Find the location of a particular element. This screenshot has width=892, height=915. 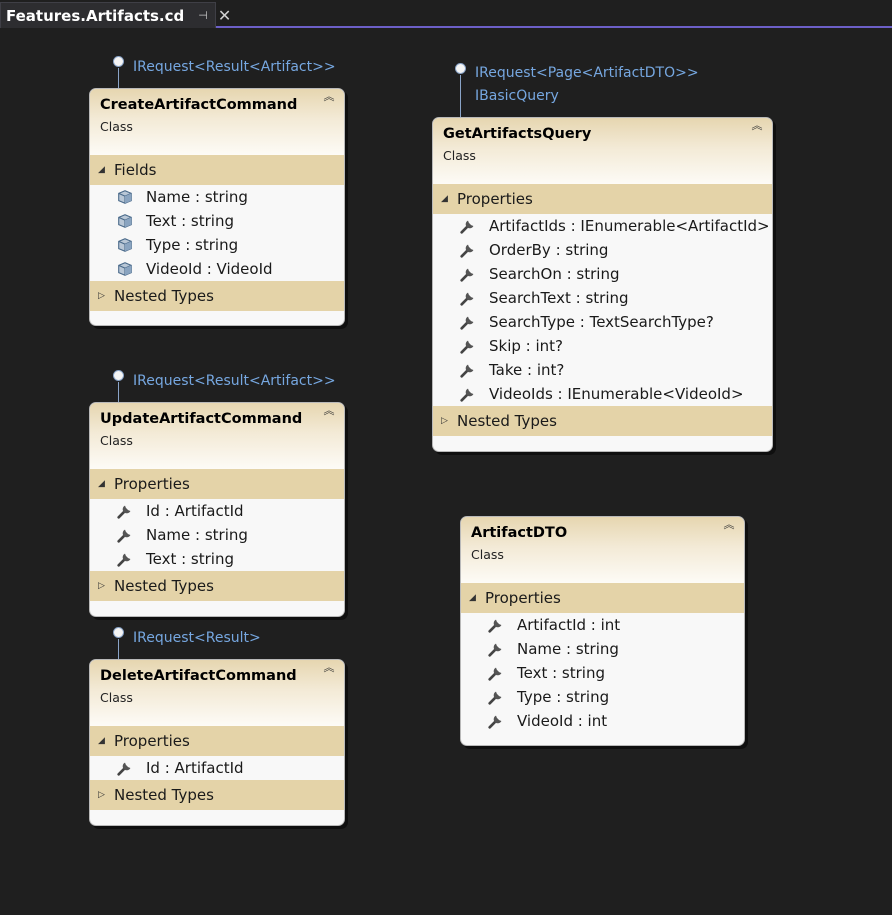

member-row: VideoIds : IEnumerable<VideoId> is located at coordinates (602, 394).